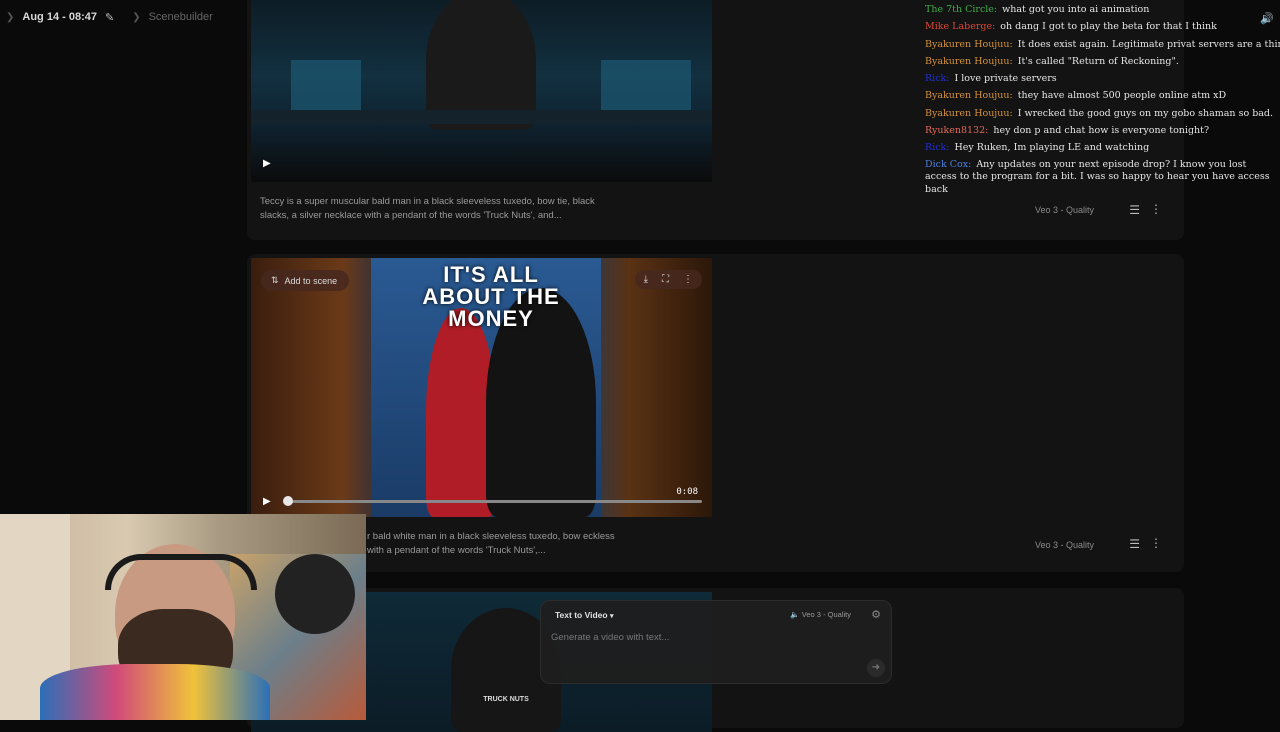 Image resolution: width=1280 pixels, height=732 pixels. What do you see at coordinates (481, 117) in the screenshot?
I see `desk` at bounding box center [481, 117].